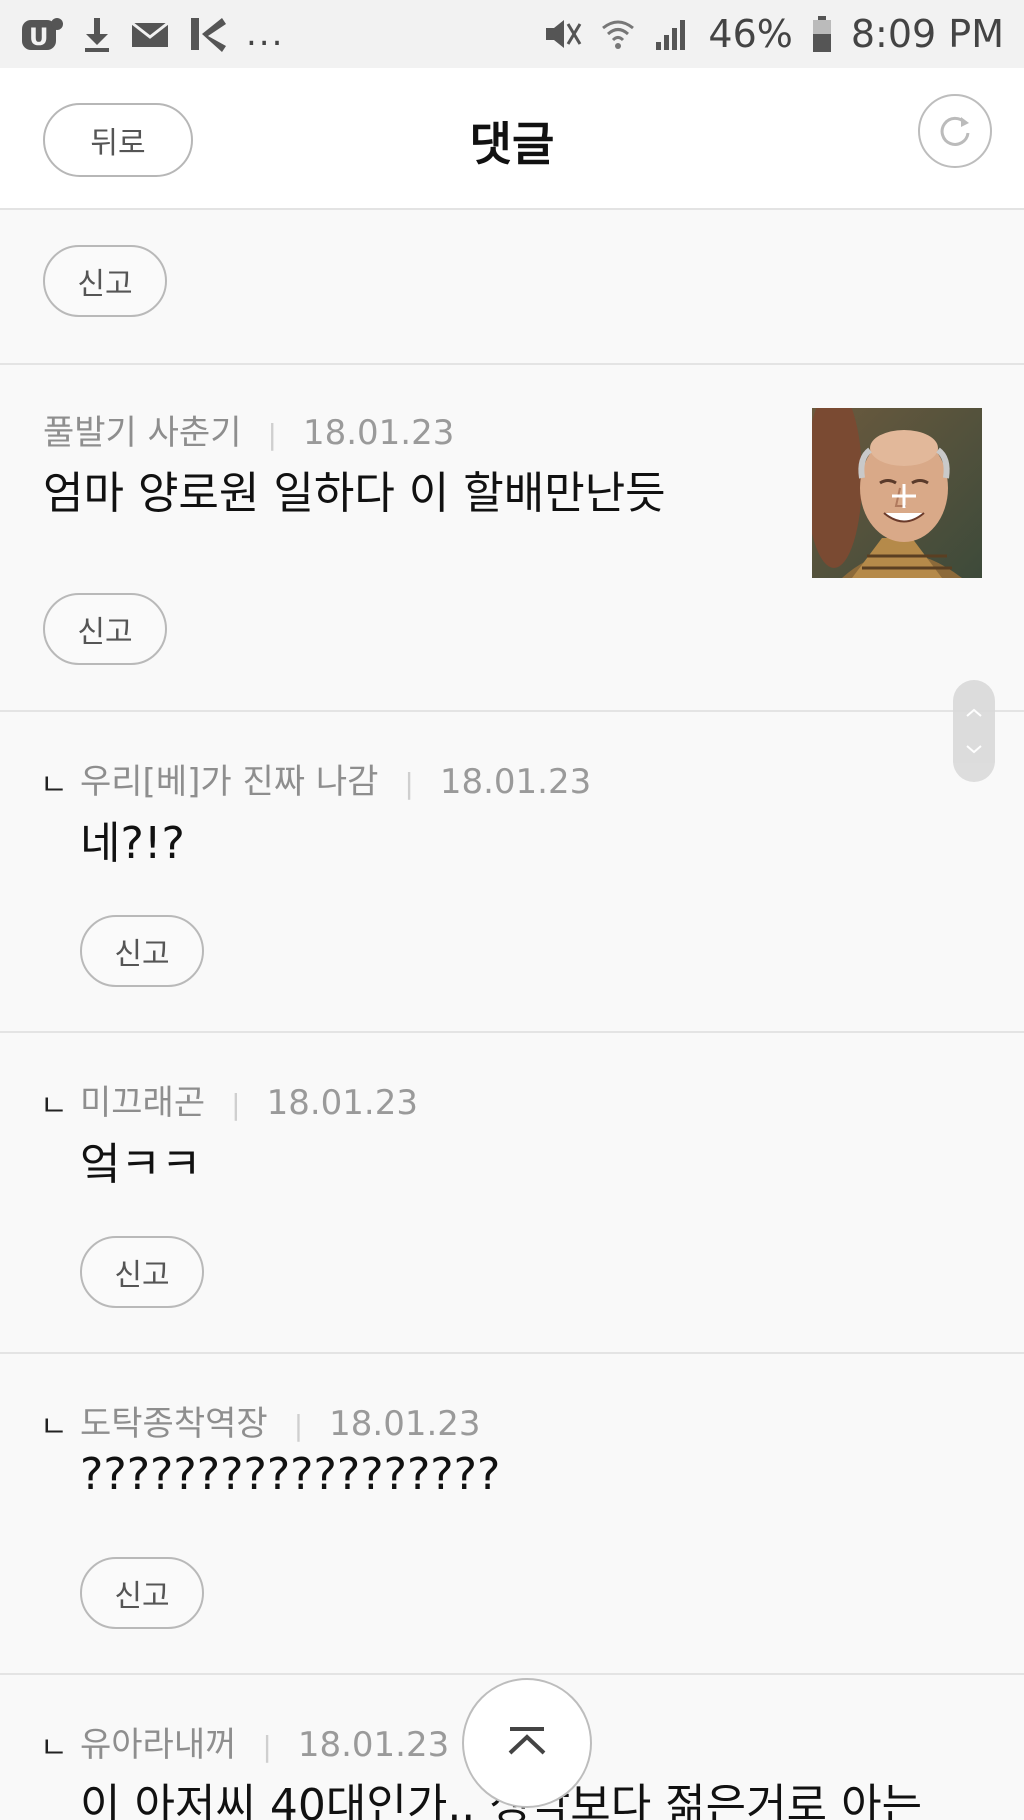  Describe the element at coordinates (142, 433) in the screenshot. I see `comment-author: 풀발기 사춘기` at that location.